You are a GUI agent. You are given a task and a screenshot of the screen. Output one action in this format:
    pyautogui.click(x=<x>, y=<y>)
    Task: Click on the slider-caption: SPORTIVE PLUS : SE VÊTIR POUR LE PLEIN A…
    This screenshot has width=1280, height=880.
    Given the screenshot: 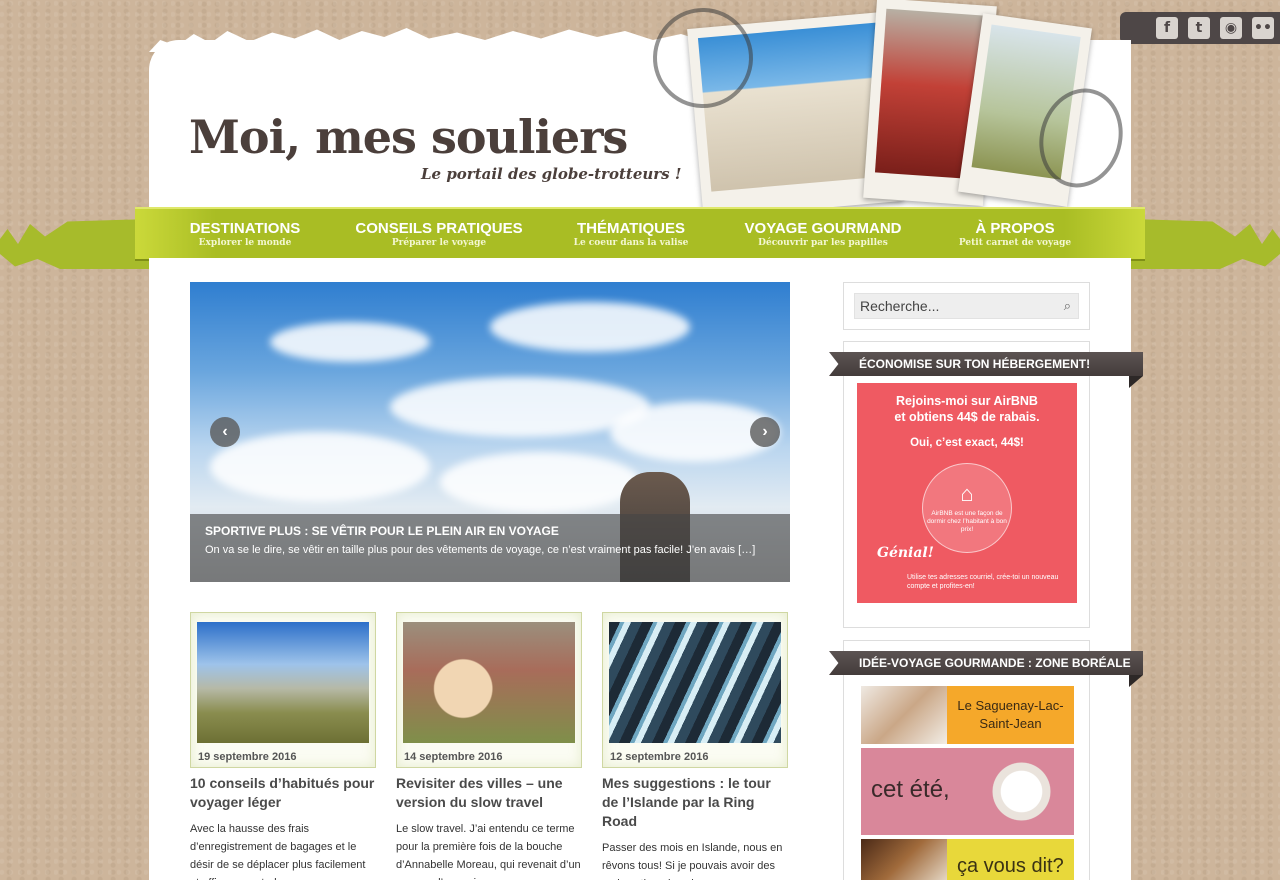 What is the action you would take?
    pyautogui.click(x=490, y=548)
    